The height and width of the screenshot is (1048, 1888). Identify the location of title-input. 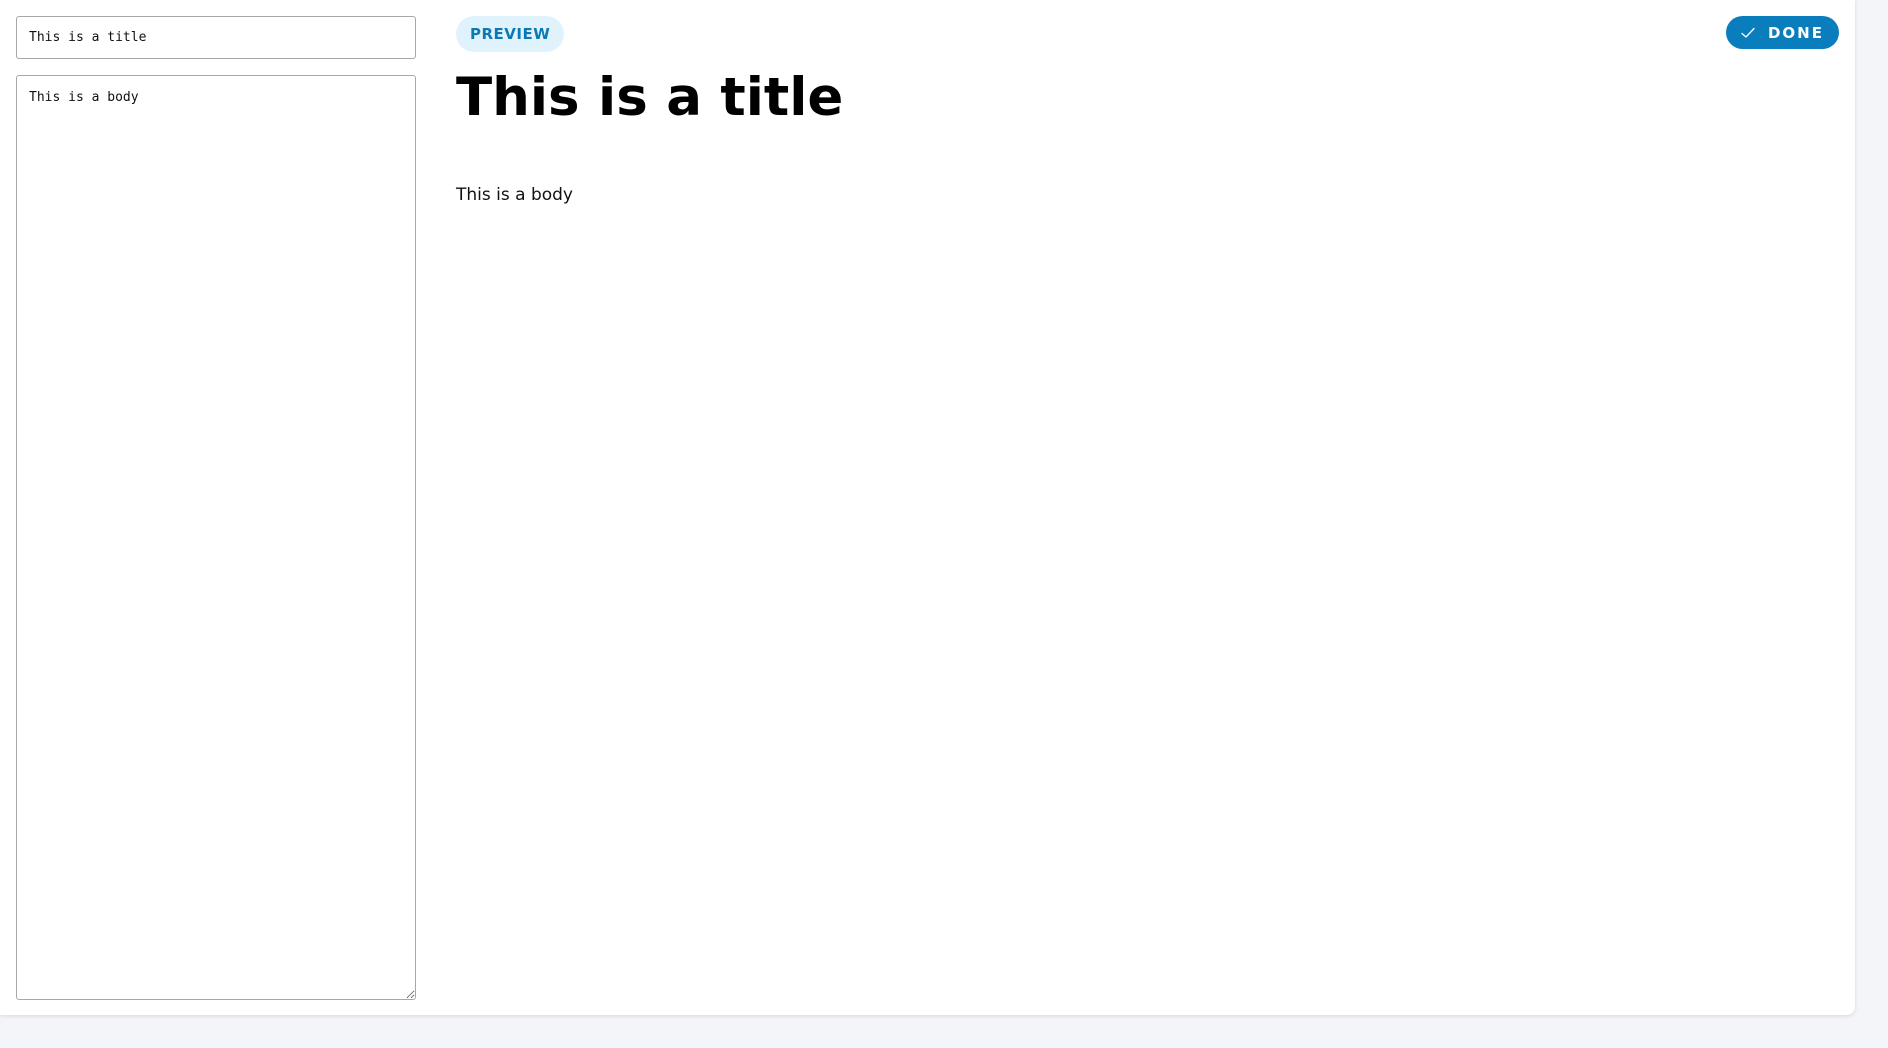
(216, 37).